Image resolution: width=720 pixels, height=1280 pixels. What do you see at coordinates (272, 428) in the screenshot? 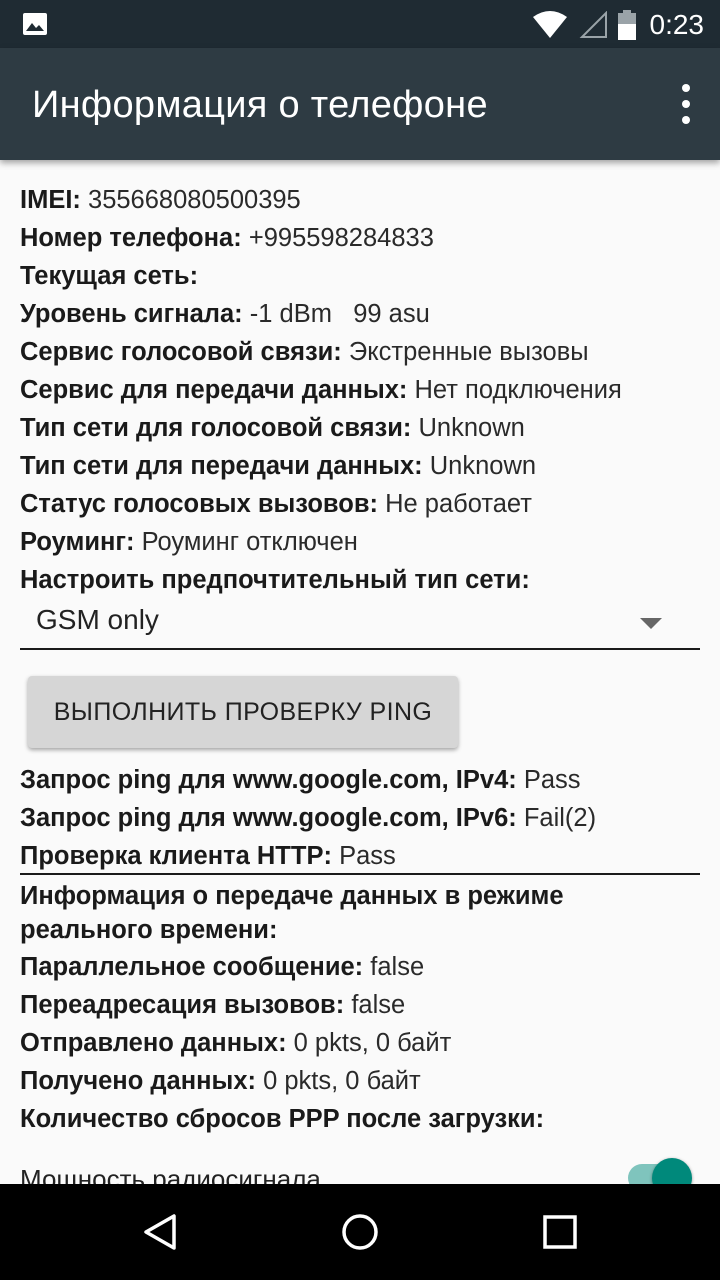
I see `voice-network-type-row: Тип сети для голосовой связи: Unknown` at bounding box center [272, 428].